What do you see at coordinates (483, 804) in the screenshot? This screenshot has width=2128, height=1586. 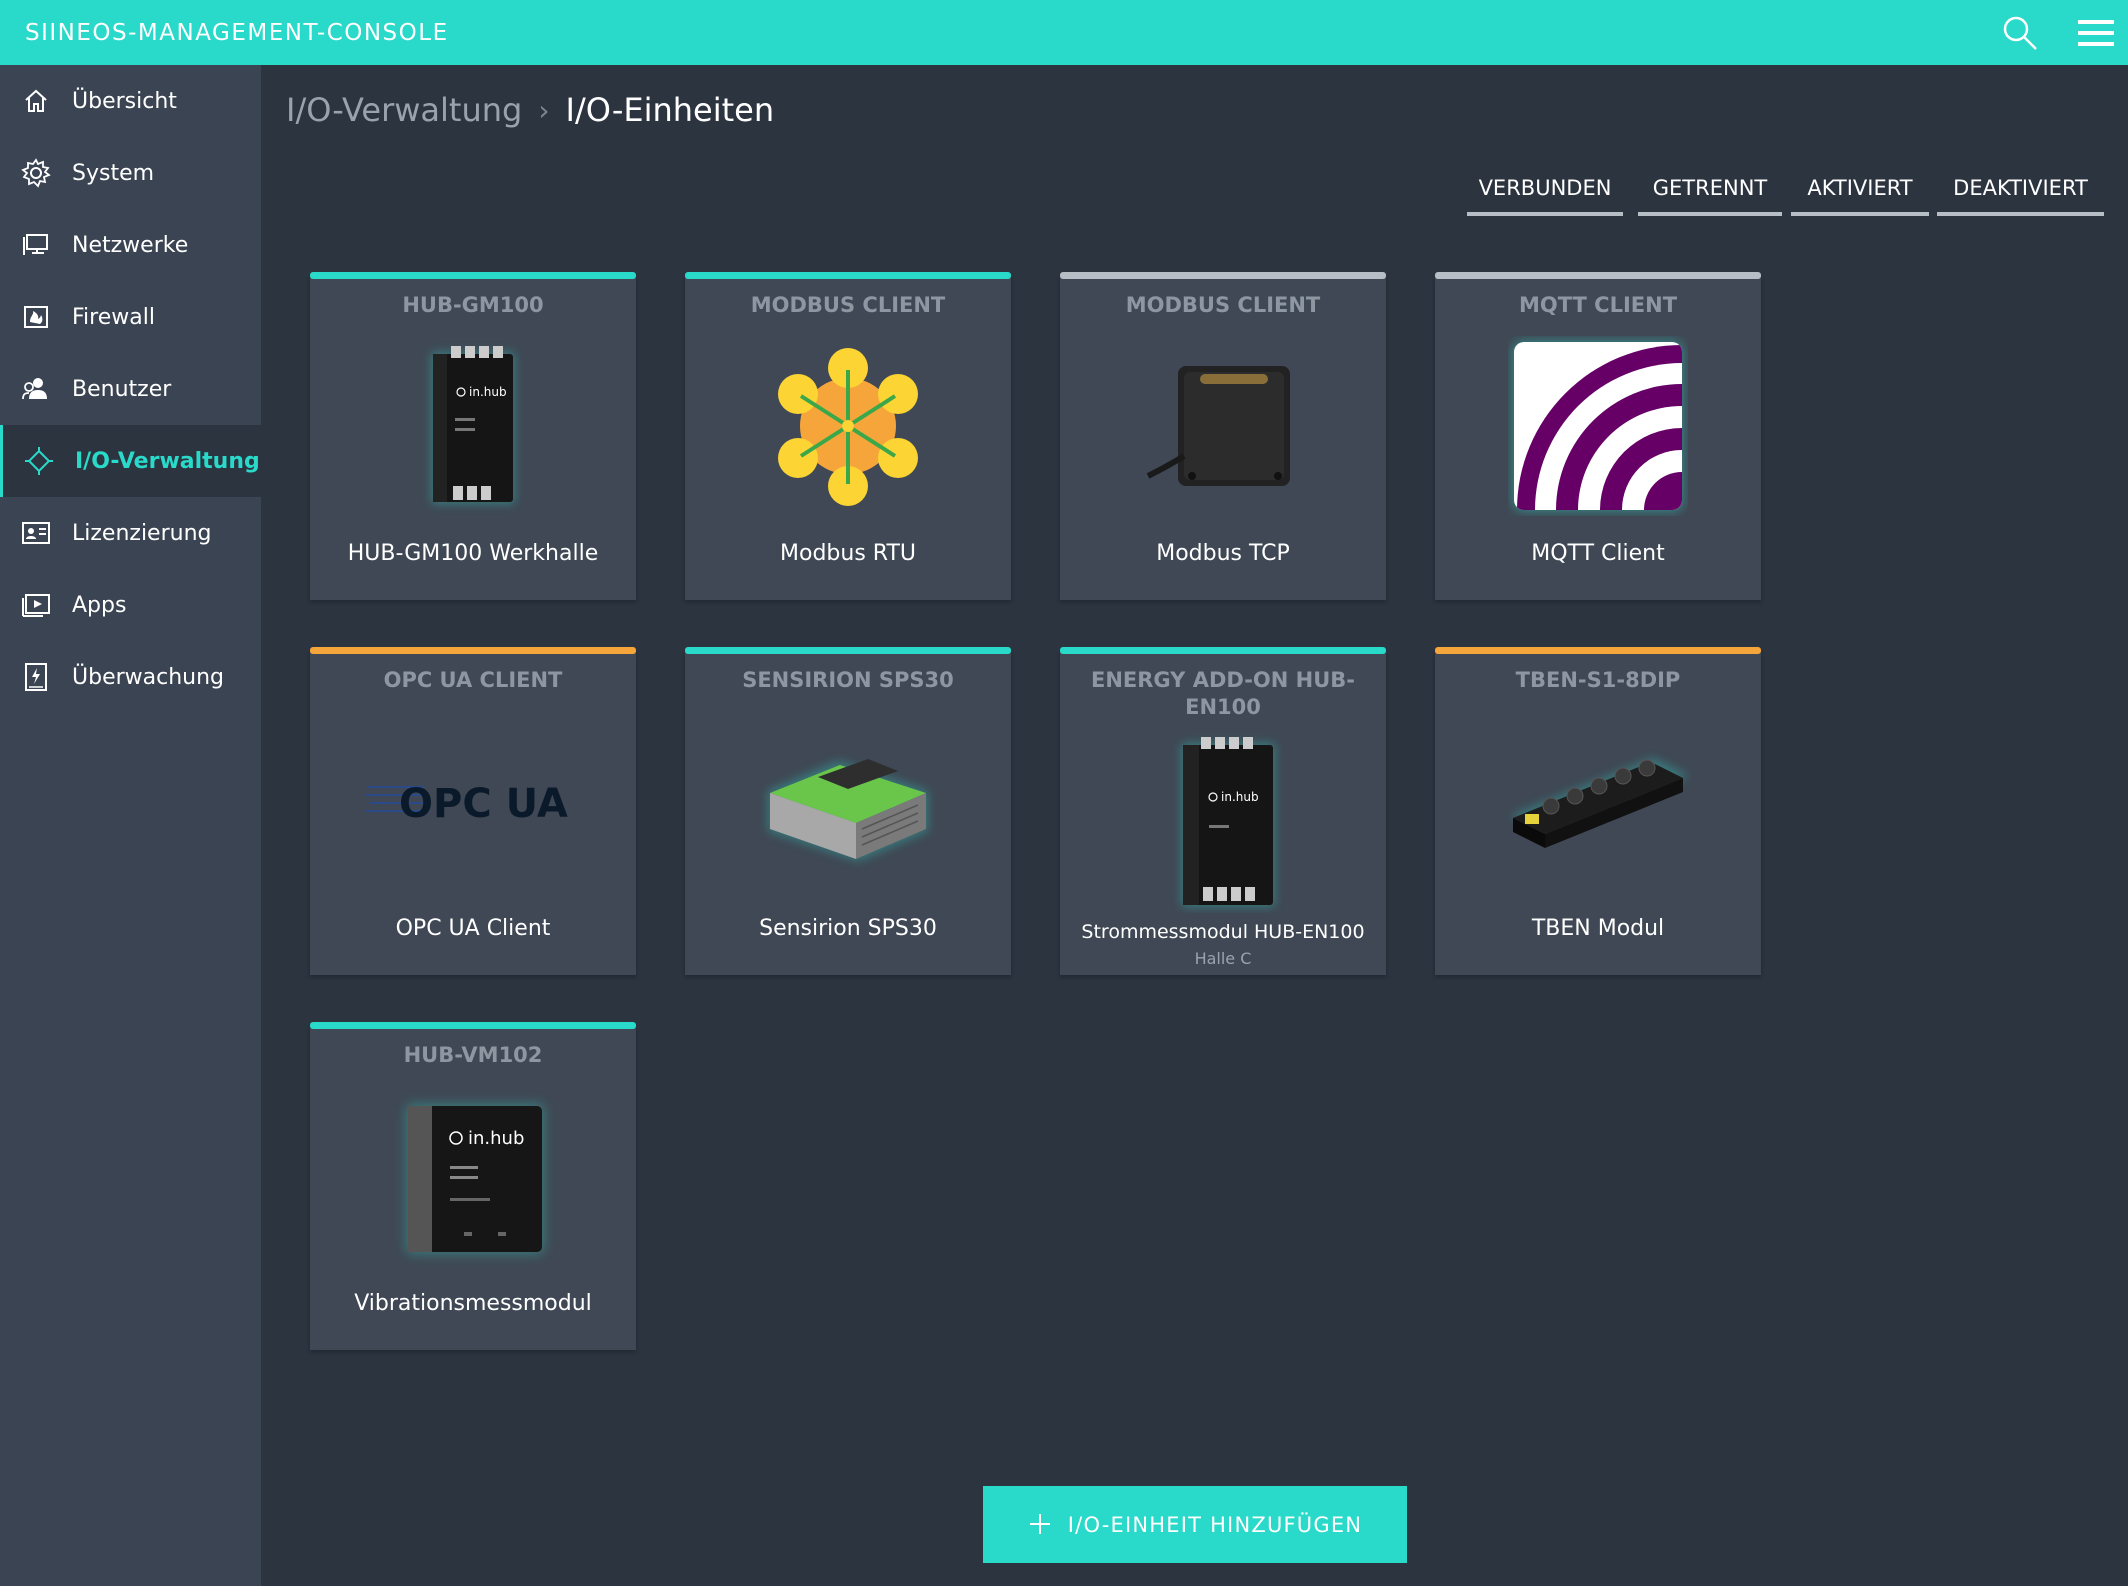 I see `svg-text: OPC UA` at bounding box center [483, 804].